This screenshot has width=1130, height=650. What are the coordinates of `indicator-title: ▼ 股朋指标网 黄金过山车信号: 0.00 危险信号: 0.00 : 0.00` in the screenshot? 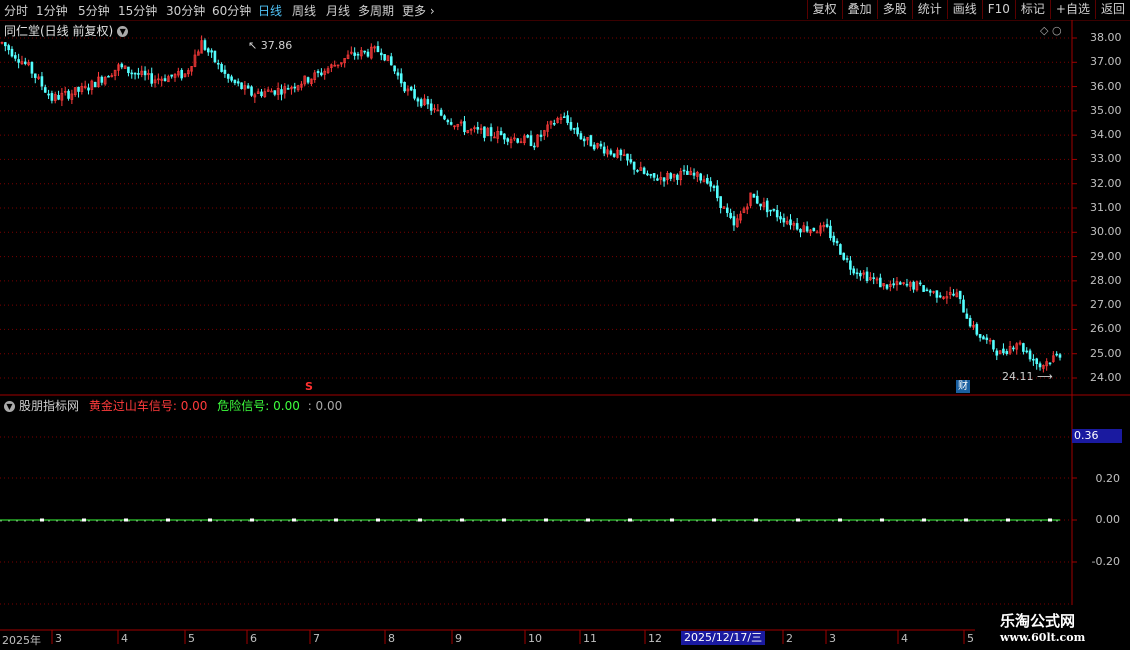 It's located at (173, 405).